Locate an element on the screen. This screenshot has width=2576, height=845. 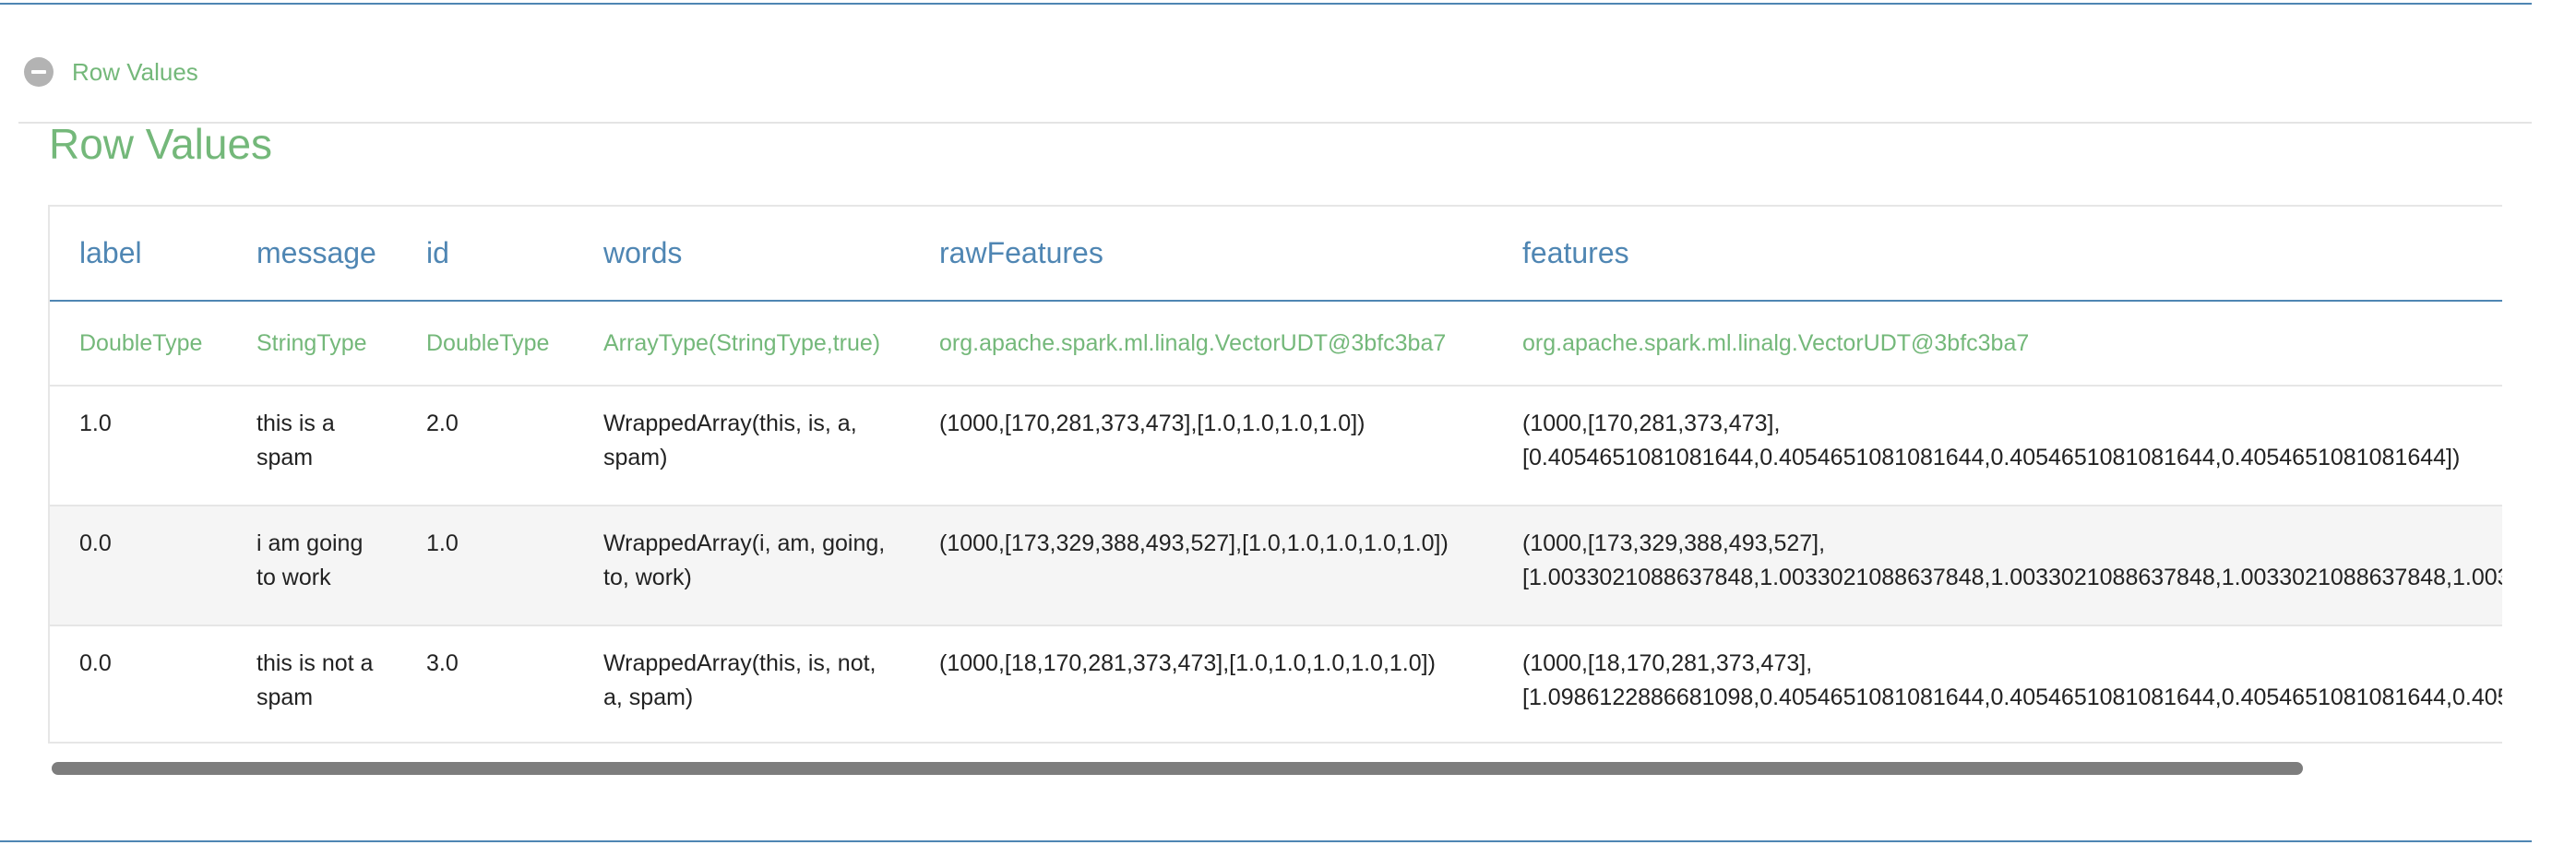
bottom-divider is located at coordinates (1266, 841).